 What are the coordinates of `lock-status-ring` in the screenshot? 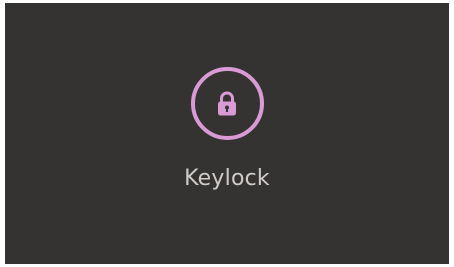 It's located at (227, 103).